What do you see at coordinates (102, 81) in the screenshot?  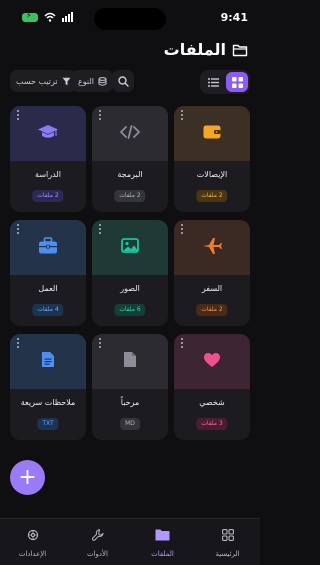 I see `database-icon` at bounding box center [102, 81].